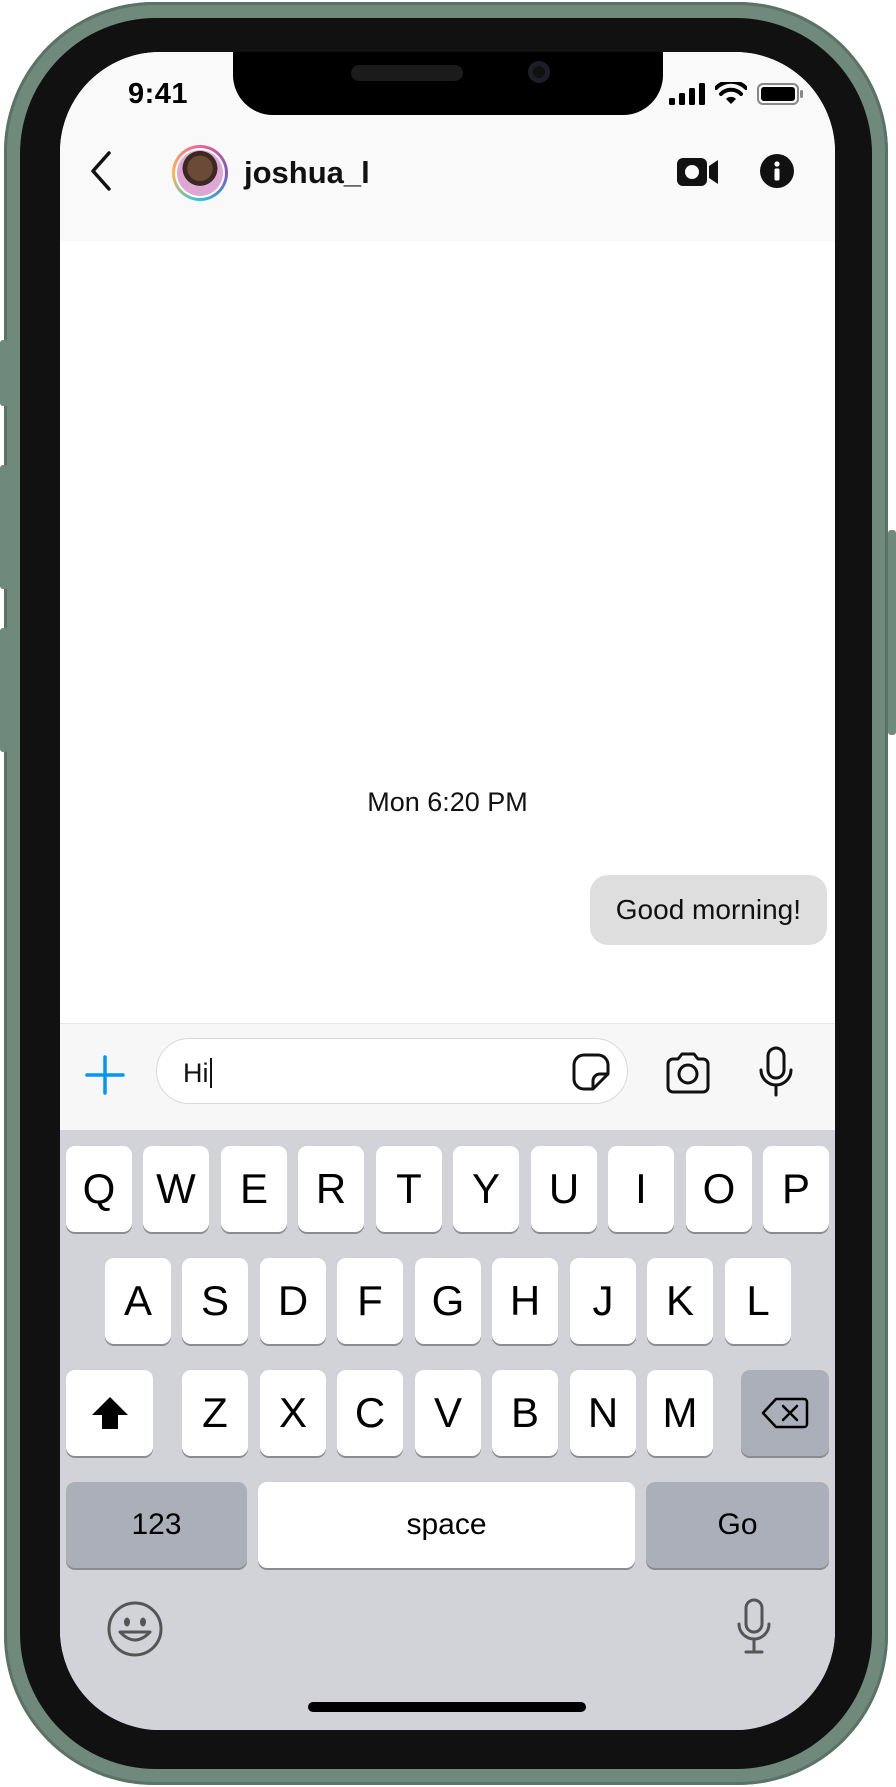  I want to click on add-attachment-button, so click(105, 1075).